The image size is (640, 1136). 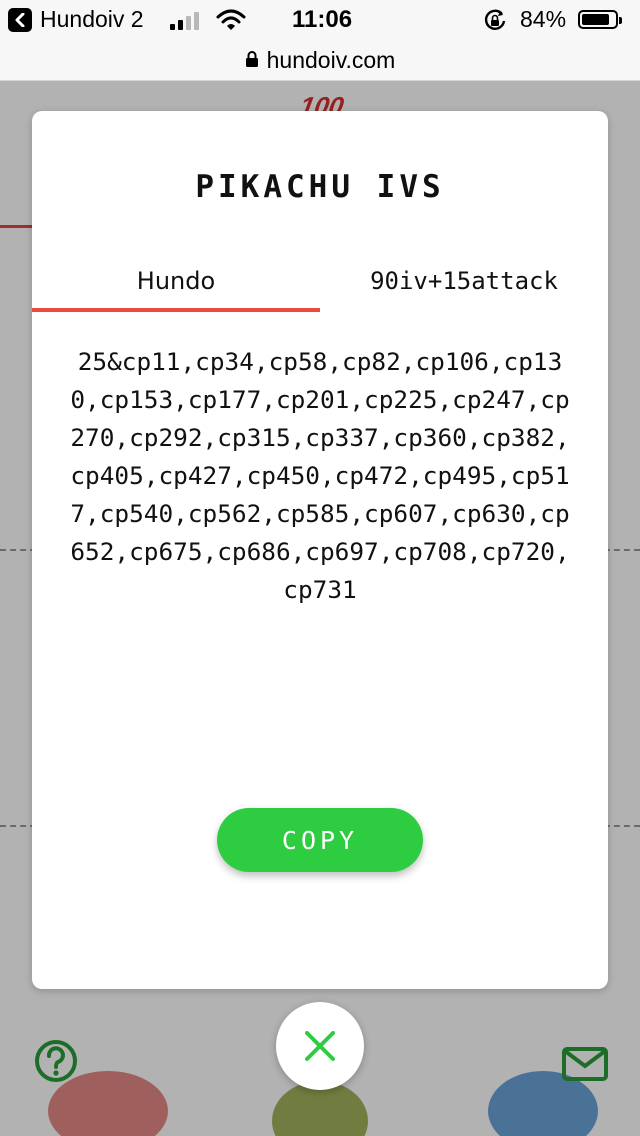 I want to click on clock: 11:06, so click(x=322, y=19).